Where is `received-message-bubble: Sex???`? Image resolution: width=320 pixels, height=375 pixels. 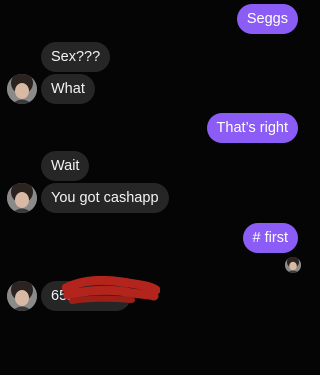 received-message-bubble: Sex??? is located at coordinates (76, 57).